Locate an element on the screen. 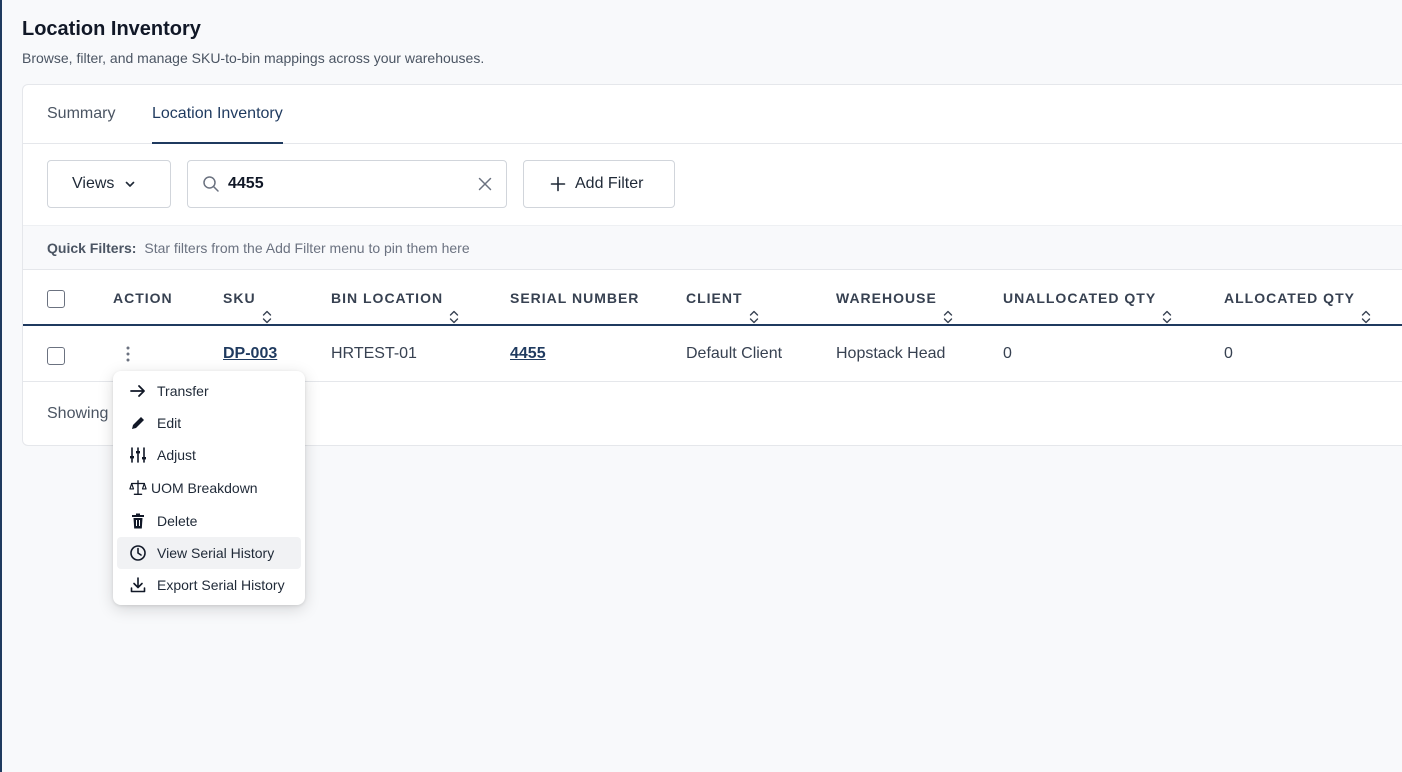  menu-item-label: View Serial History is located at coordinates (216, 553).